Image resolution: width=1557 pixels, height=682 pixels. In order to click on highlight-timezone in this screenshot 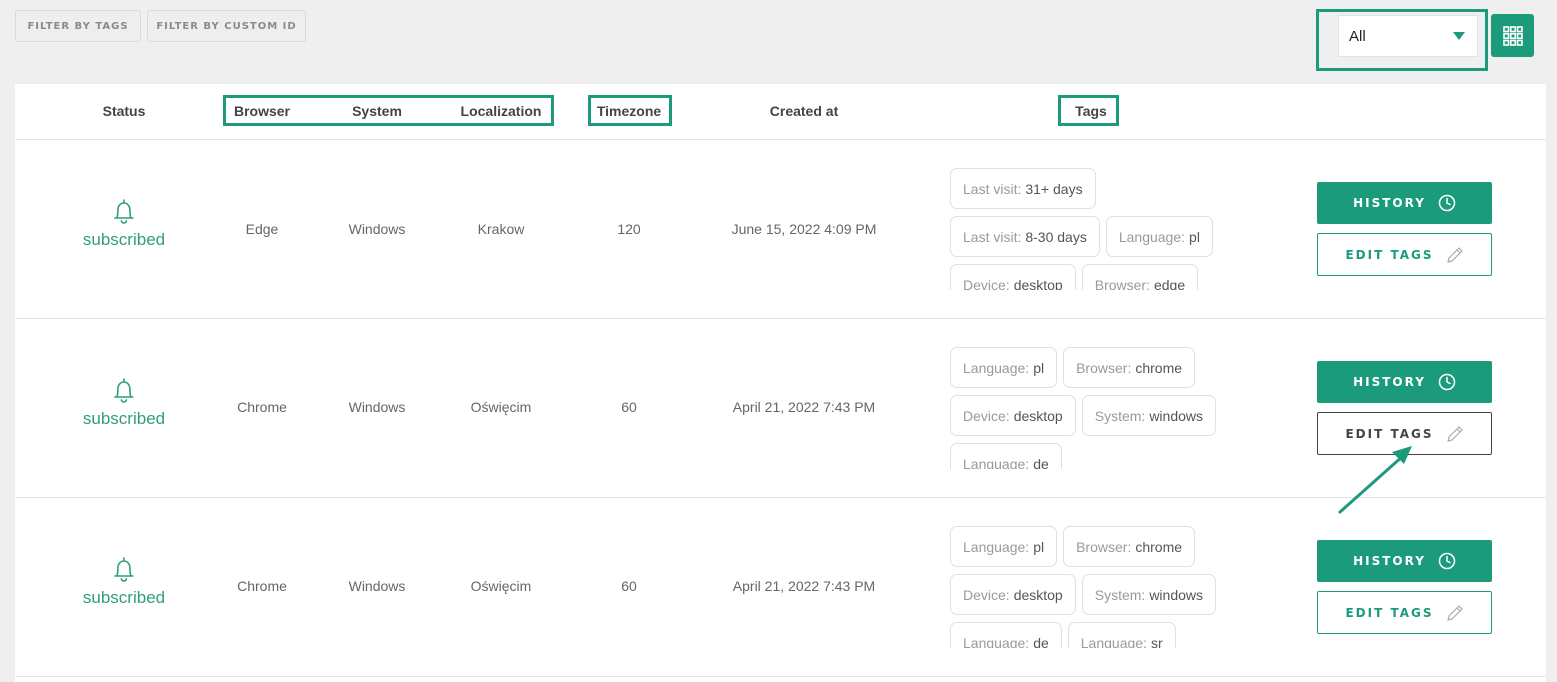, I will do `click(630, 110)`.